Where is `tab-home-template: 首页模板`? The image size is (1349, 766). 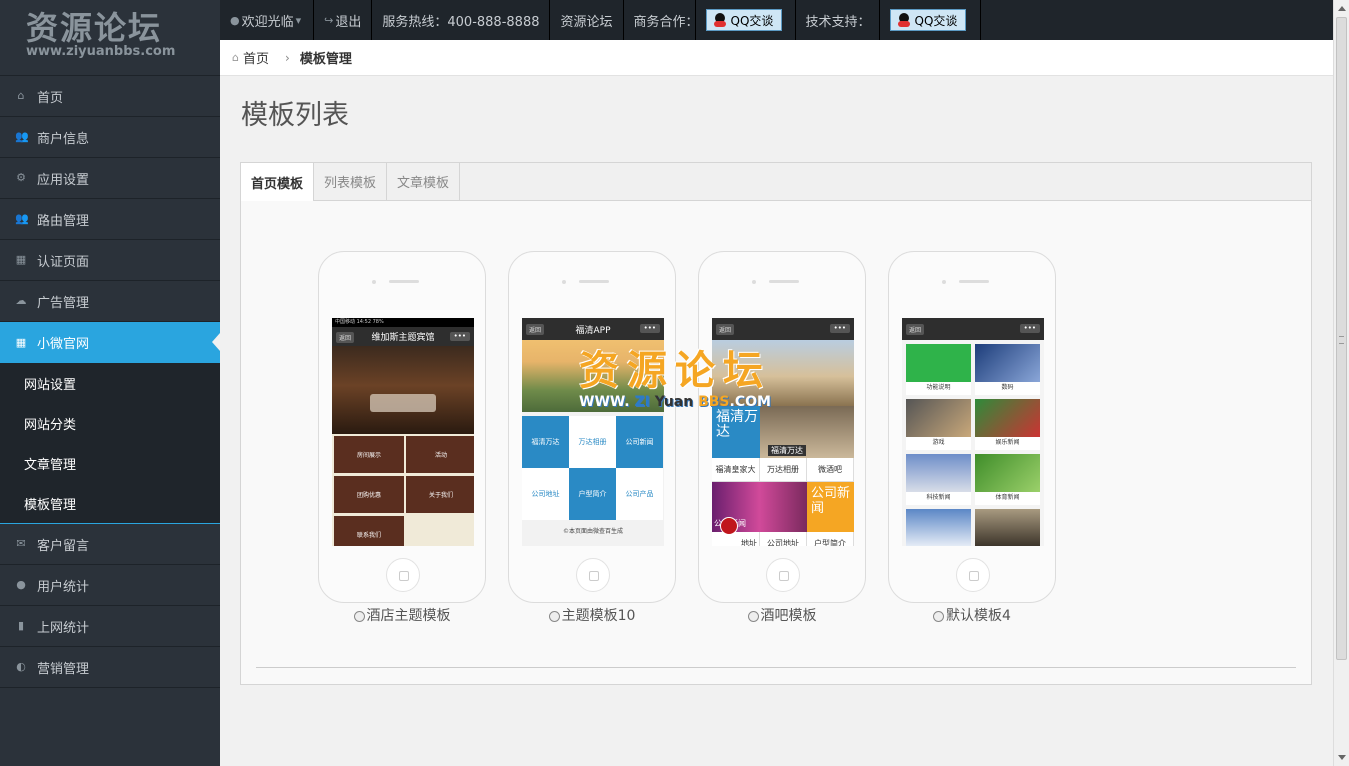 tab-home-template: 首页模板 is located at coordinates (278, 182).